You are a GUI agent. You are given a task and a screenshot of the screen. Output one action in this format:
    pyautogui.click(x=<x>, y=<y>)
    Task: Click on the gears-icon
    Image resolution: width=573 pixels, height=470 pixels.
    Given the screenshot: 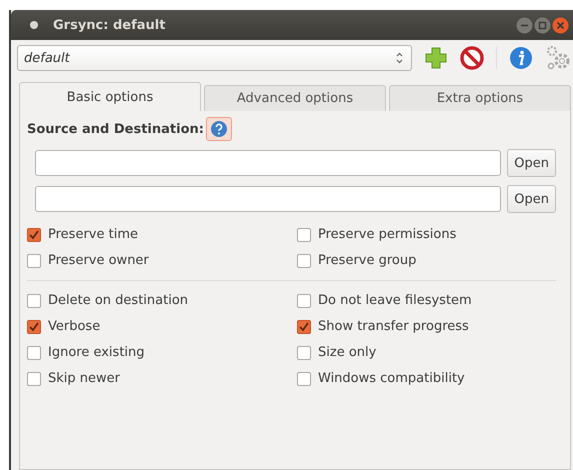 What is the action you would take?
    pyautogui.click(x=558, y=58)
    